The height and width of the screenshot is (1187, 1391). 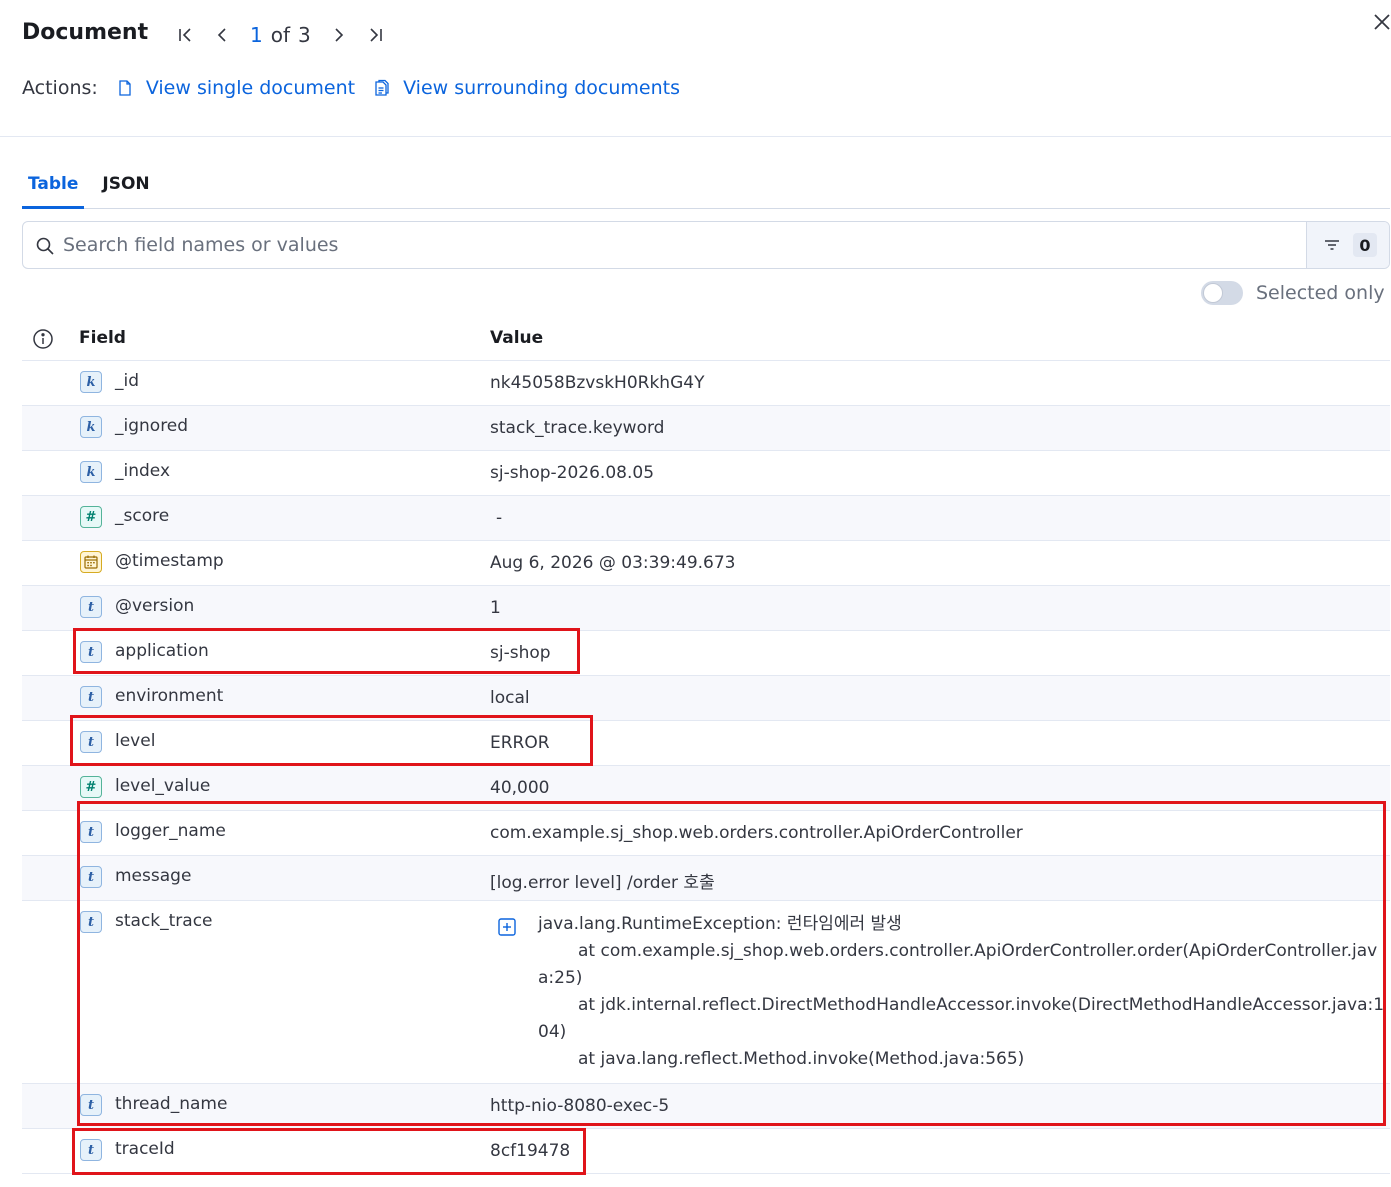 What do you see at coordinates (1380, 22) in the screenshot?
I see `close-icon` at bounding box center [1380, 22].